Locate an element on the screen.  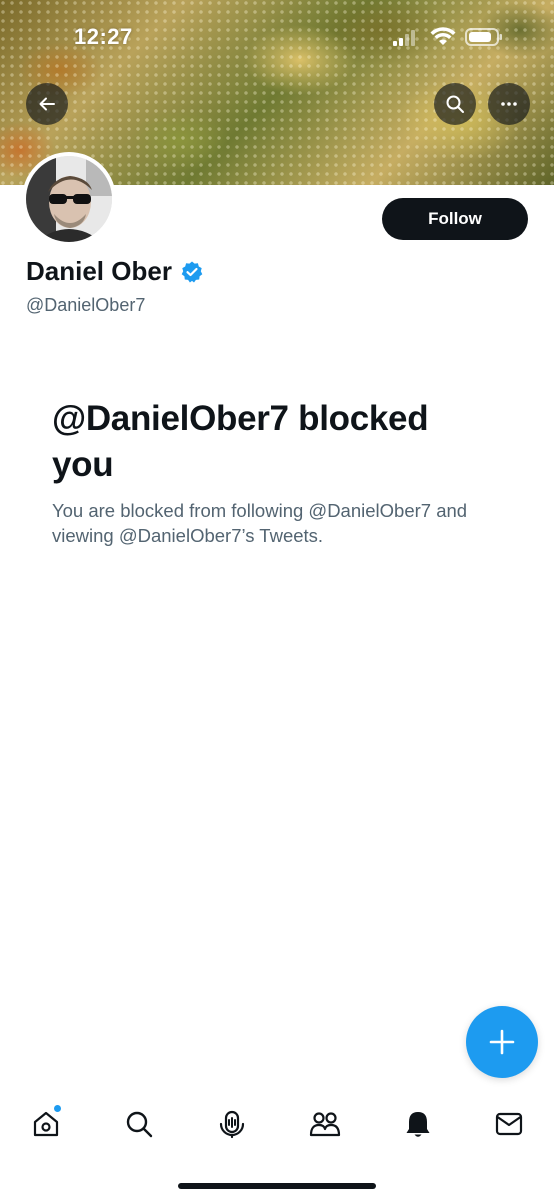
nav-notifications is located at coordinates (418, 1124).